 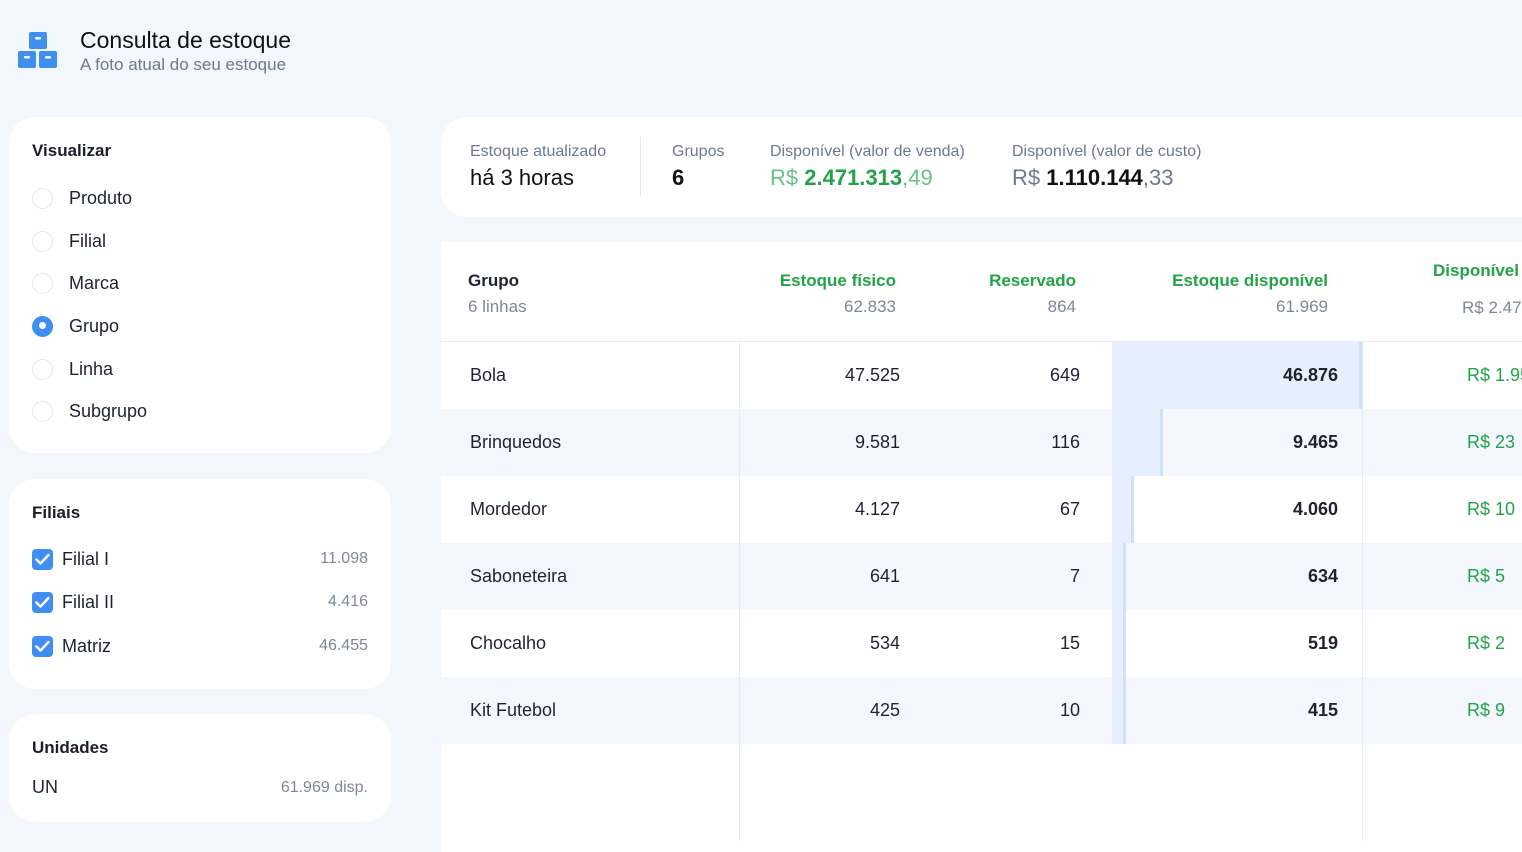 I want to click on cell-disponivel-valor: R$ 10, so click(x=1491, y=509).